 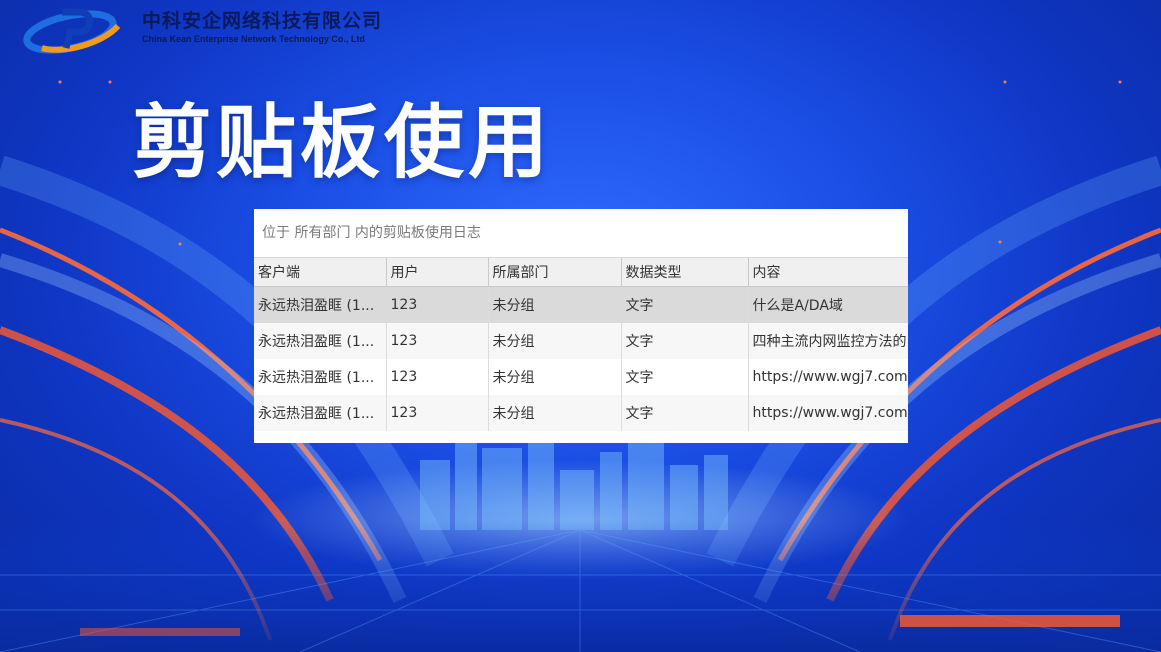 What do you see at coordinates (685, 272) in the screenshot?
I see `column-header-data-type: 数据类型` at bounding box center [685, 272].